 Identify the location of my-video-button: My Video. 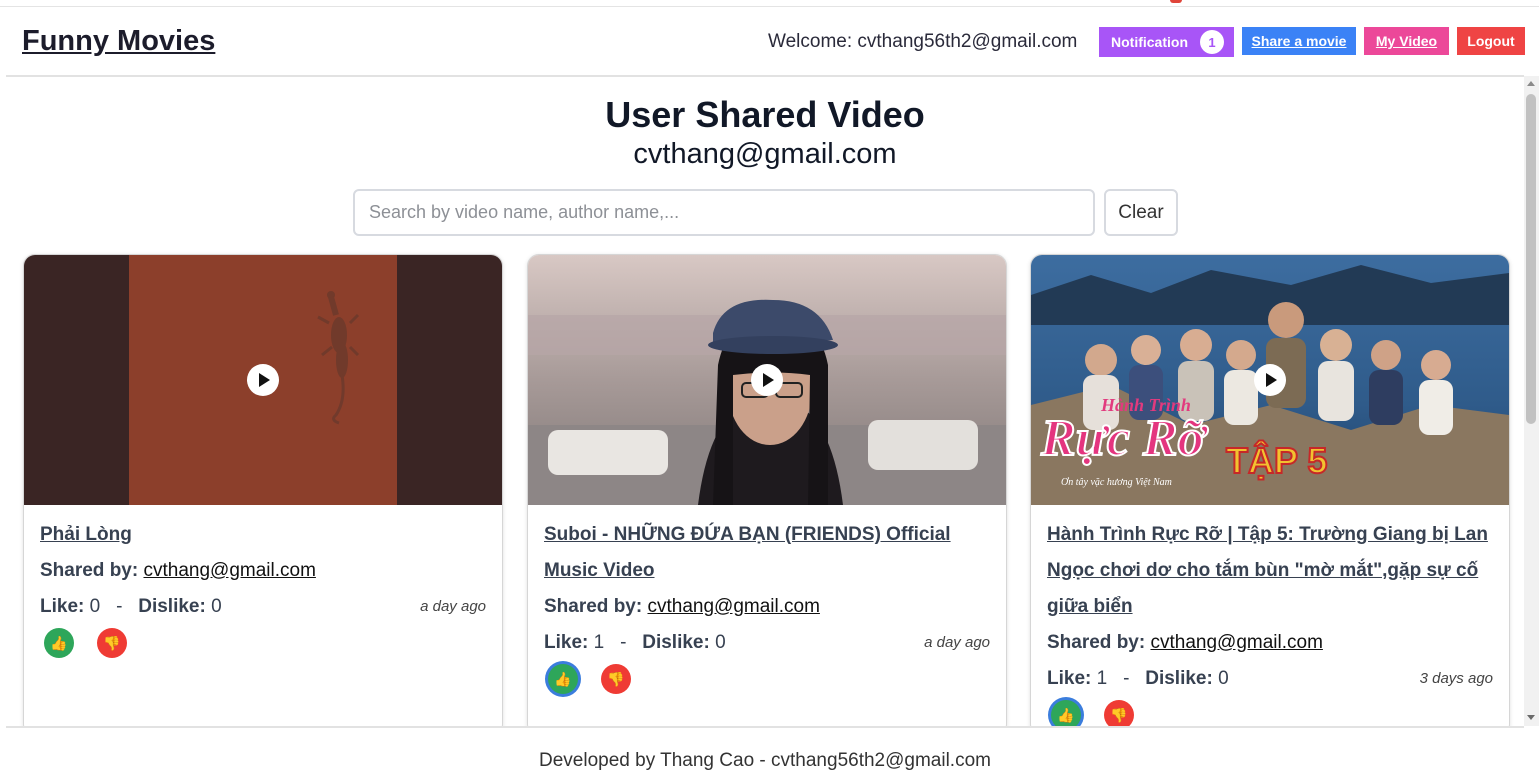
(1406, 41).